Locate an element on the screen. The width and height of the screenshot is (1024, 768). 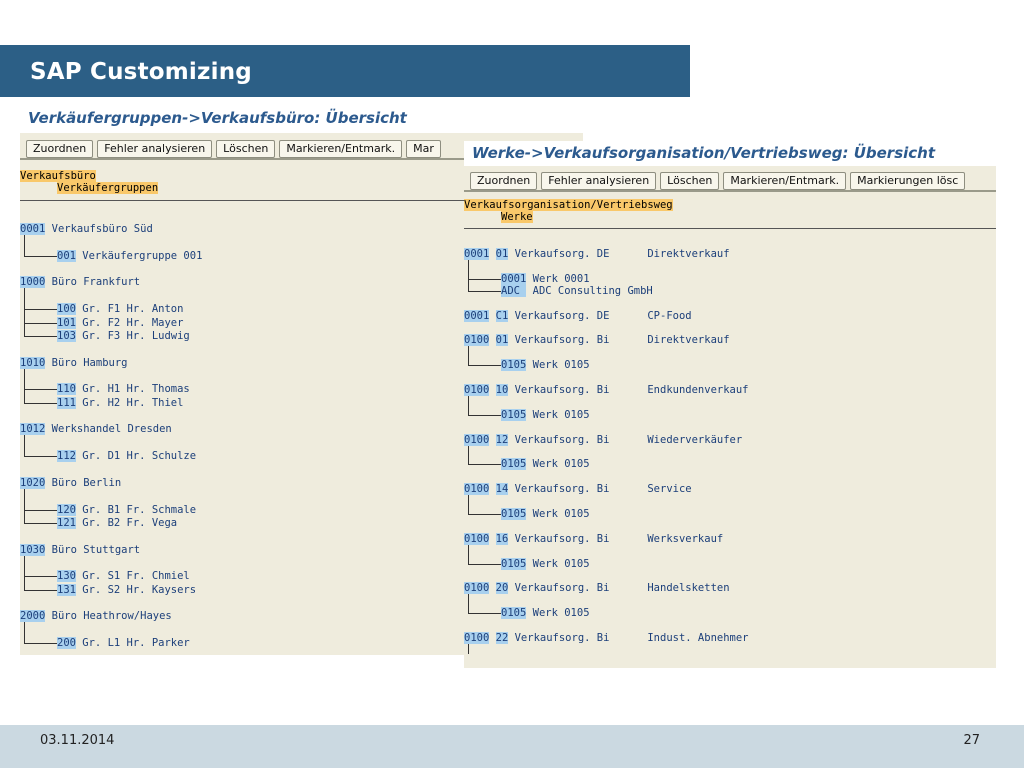
sales-org-row: 0100 01 Verkaufsorg. Bi Direktverkauf is located at coordinates (597, 340).